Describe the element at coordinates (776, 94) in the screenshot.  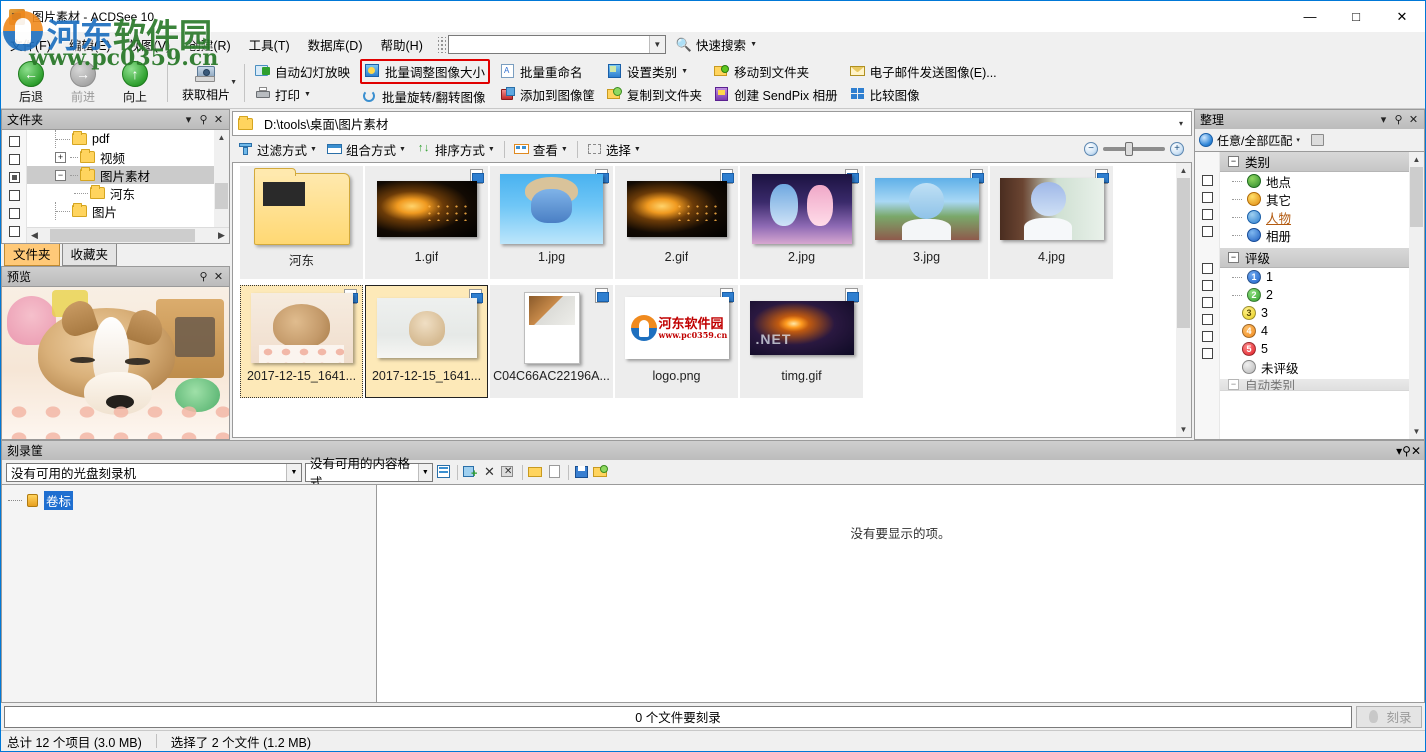
I see `create-sendpix-button: 创建 SendPix 相册` at that location.